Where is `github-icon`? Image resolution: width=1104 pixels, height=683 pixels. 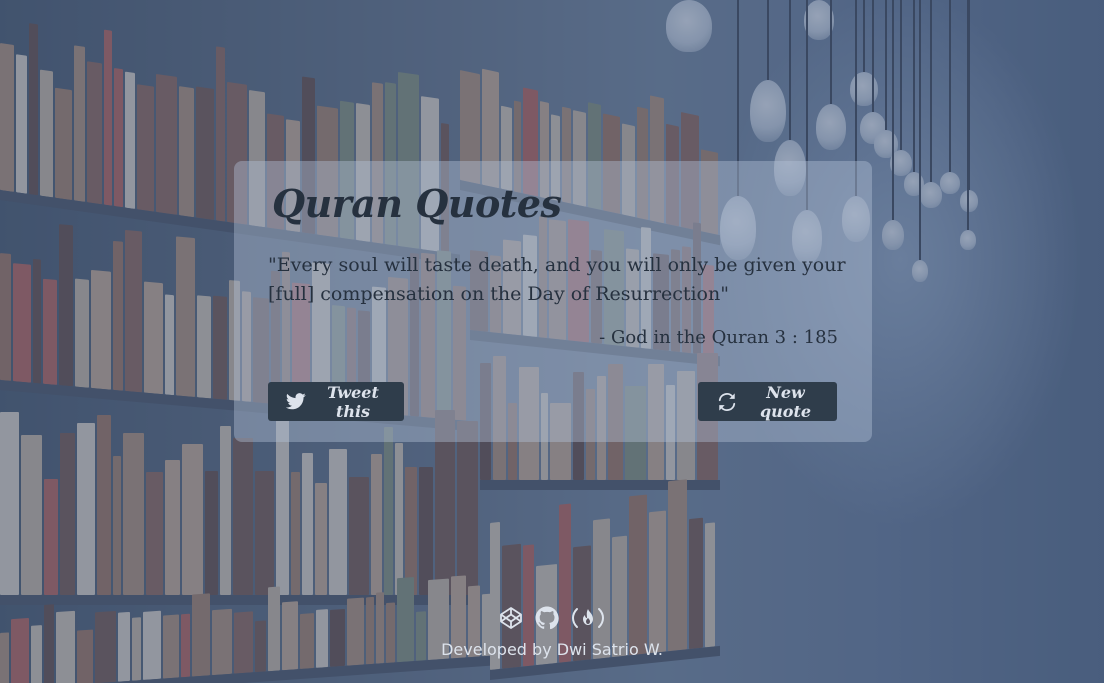
github-icon is located at coordinates (547, 618).